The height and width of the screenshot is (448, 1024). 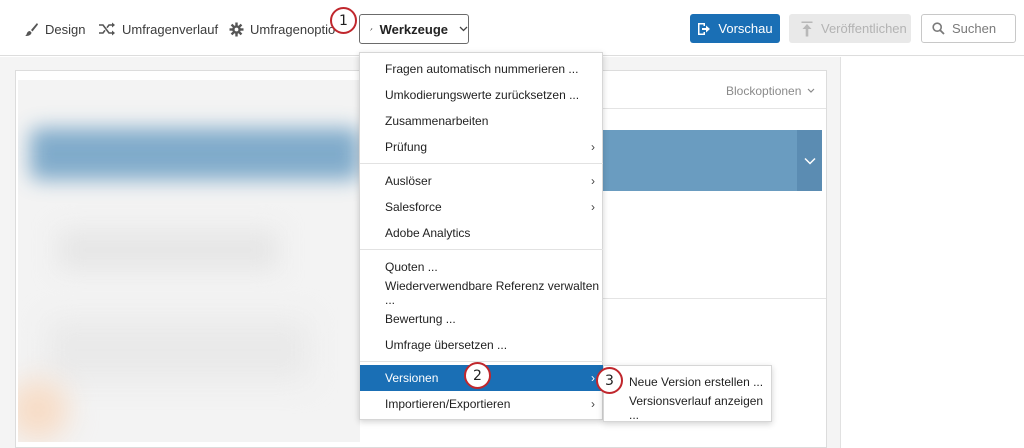 What do you see at coordinates (236, 29) in the screenshot?
I see `gear-icon` at bounding box center [236, 29].